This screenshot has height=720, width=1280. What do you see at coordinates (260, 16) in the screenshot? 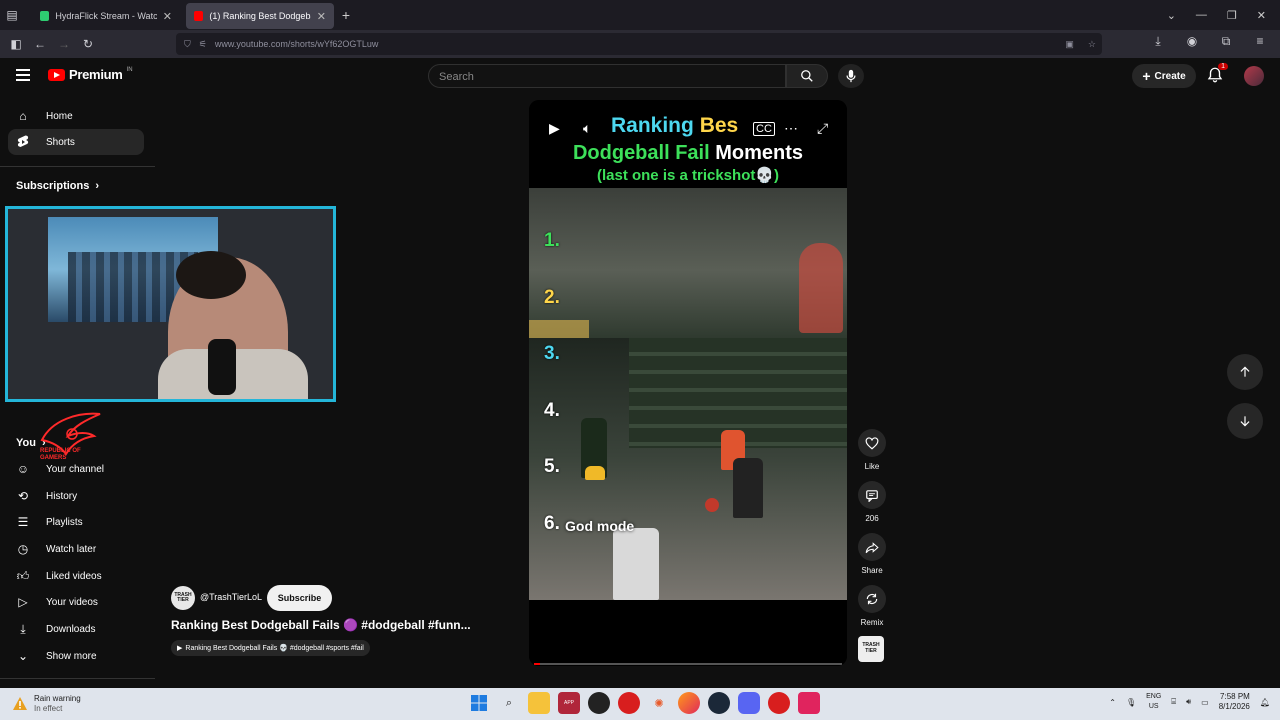
I see `tab-youtube: (1) Ranking Best Dodgeball Fails ✕` at bounding box center [260, 16].